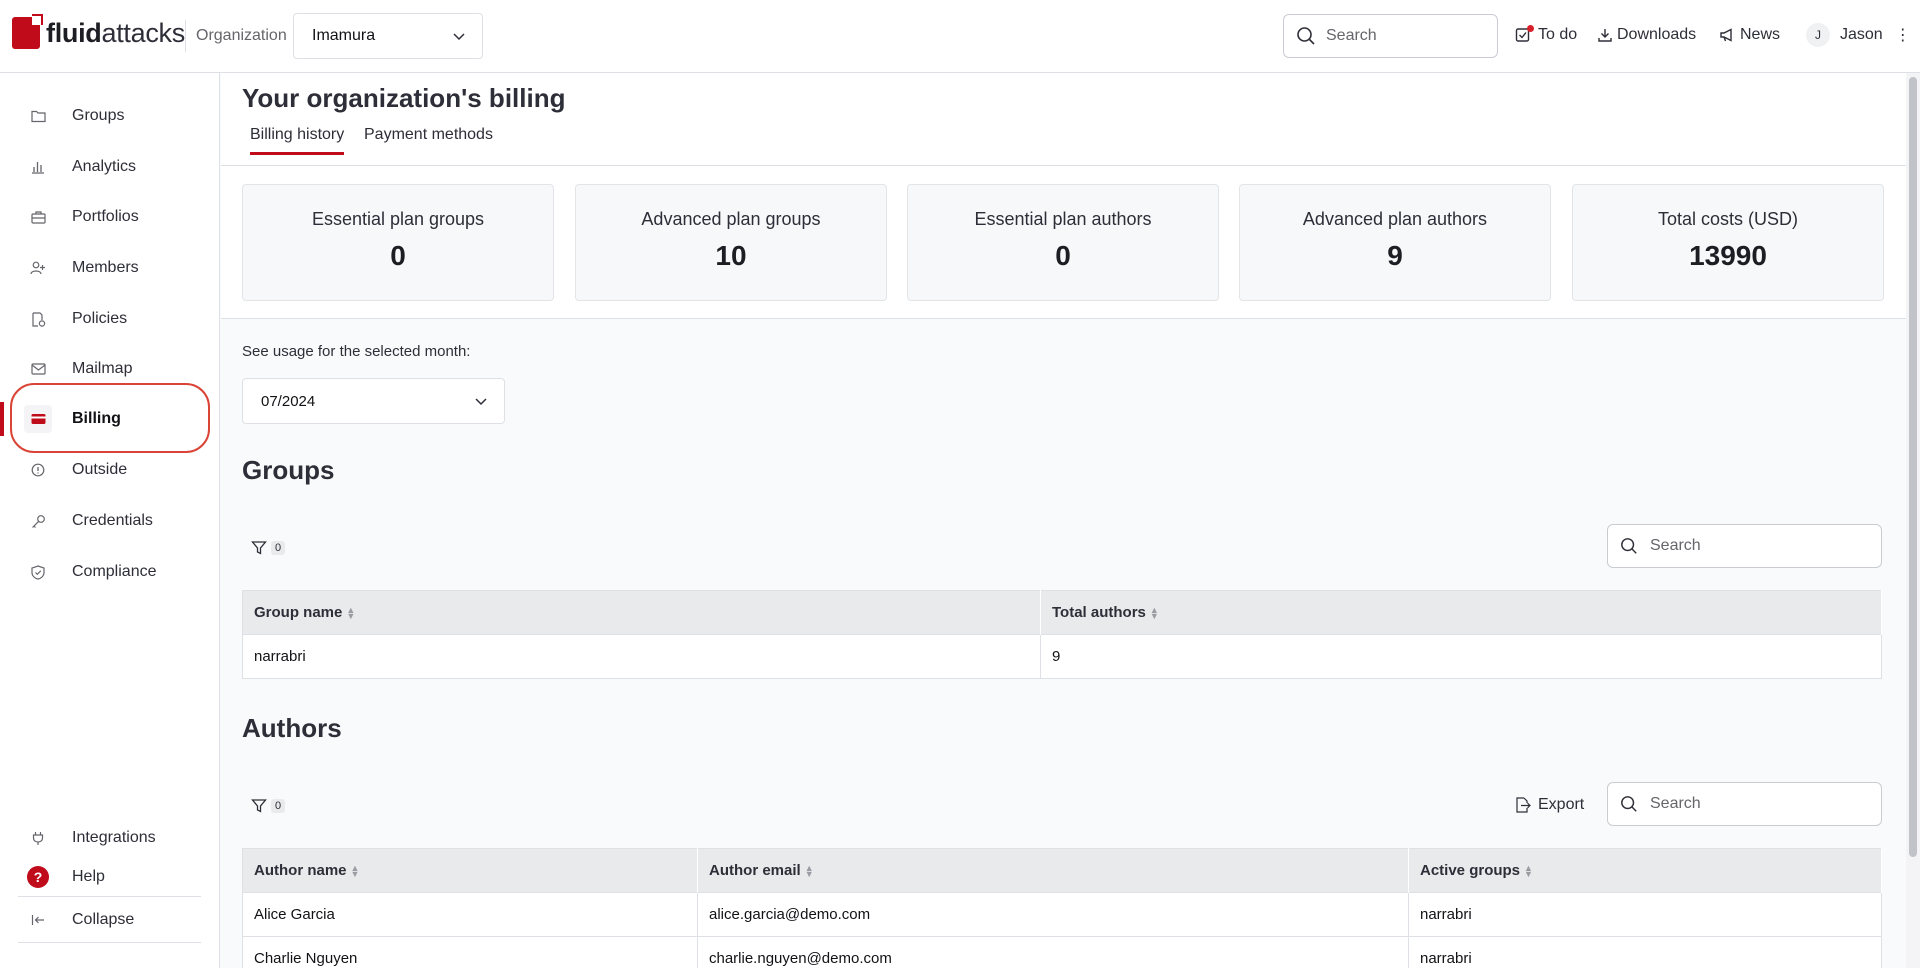 This screenshot has height=968, width=1920. I want to click on cell-author-name: Alice Garcia, so click(470, 914).